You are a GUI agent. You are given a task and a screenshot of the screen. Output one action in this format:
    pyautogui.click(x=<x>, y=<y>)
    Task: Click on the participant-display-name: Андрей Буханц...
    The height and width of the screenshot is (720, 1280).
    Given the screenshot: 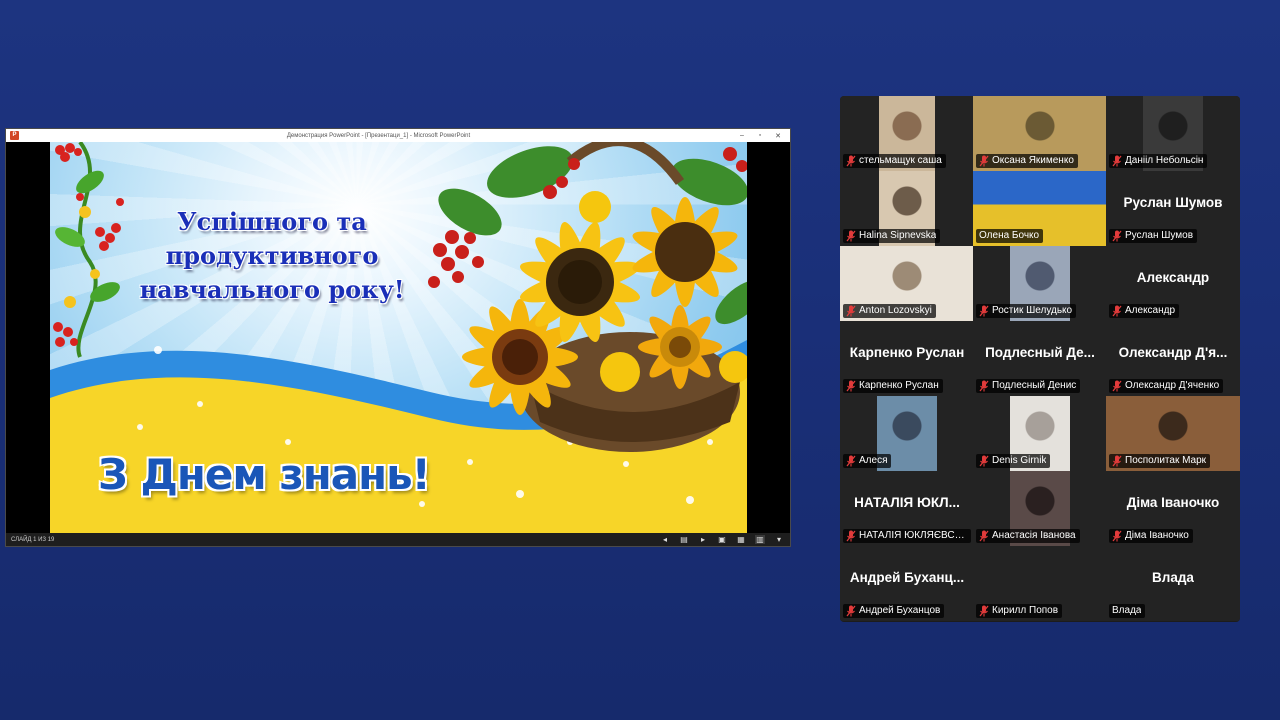 What is the action you would take?
    pyautogui.click(x=907, y=577)
    